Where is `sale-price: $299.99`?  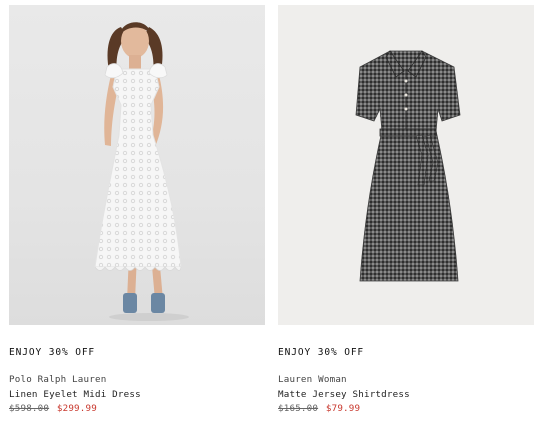 sale-price: $299.99 is located at coordinates (76, 408).